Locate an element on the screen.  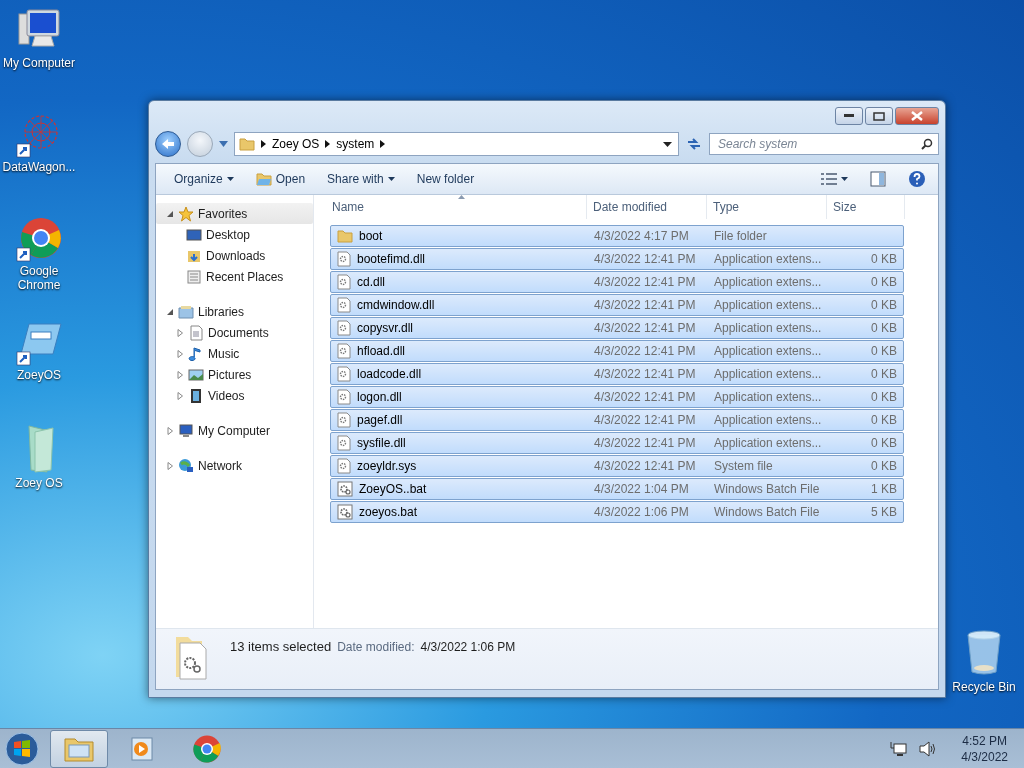
back-arrow-icon is located at coordinates (168, 144).